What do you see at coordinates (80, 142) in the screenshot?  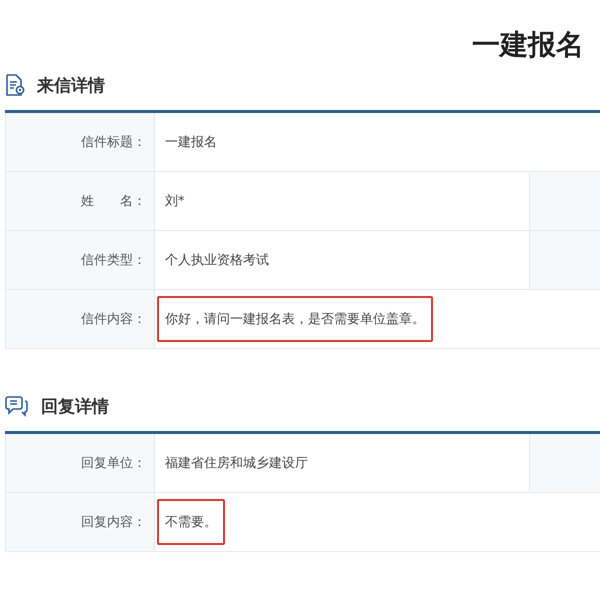 I see `field-label: 信件标题：` at bounding box center [80, 142].